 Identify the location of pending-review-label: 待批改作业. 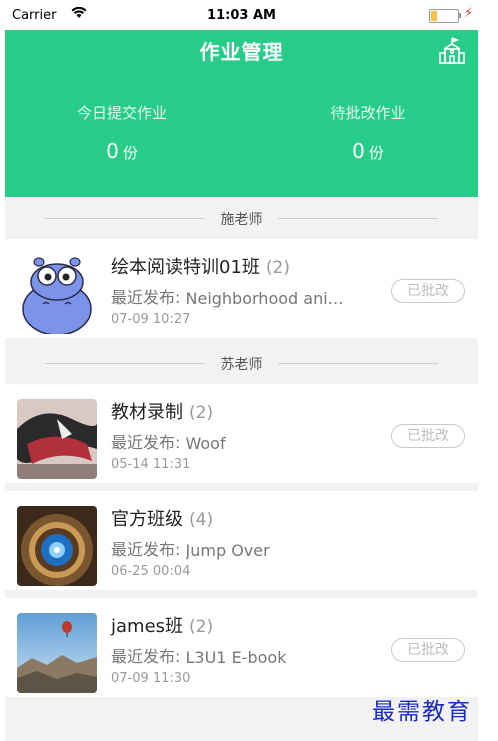
(368, 113).